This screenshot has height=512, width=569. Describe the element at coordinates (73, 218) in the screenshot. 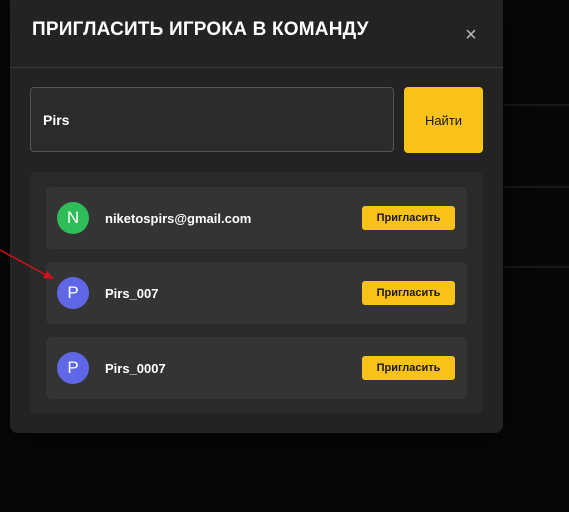

I see `avatar: N` at that location.